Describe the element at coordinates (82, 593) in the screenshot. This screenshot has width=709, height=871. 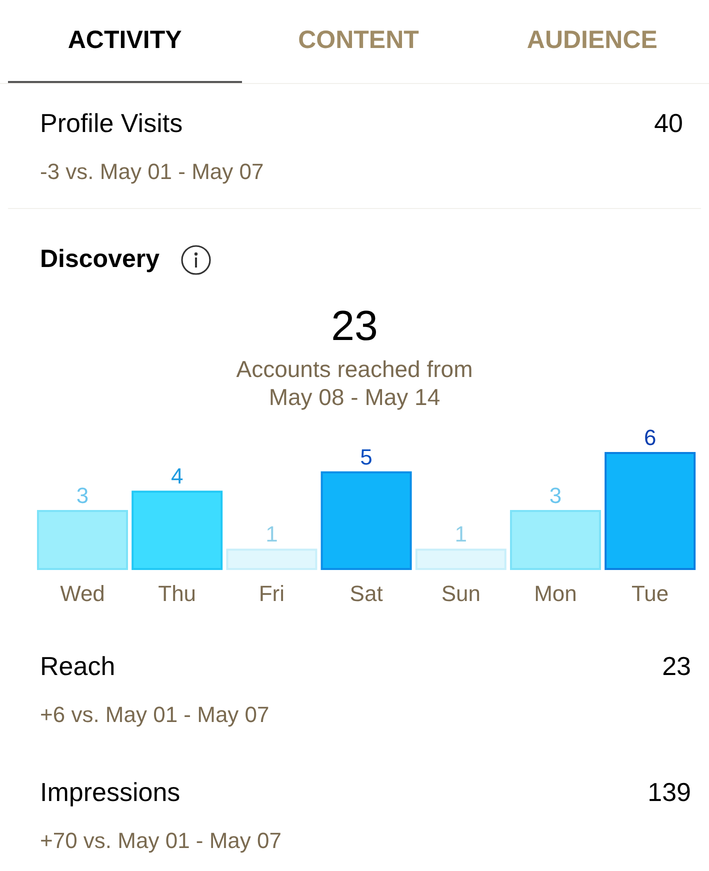
I see `day-label: Wed` at that location.